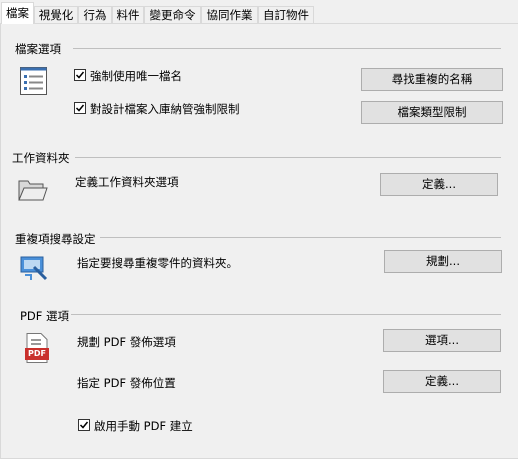  Describe the element at coordinates (172, 14) in the screenshot. I see `tab-change-orders: 變更命令` at that location.